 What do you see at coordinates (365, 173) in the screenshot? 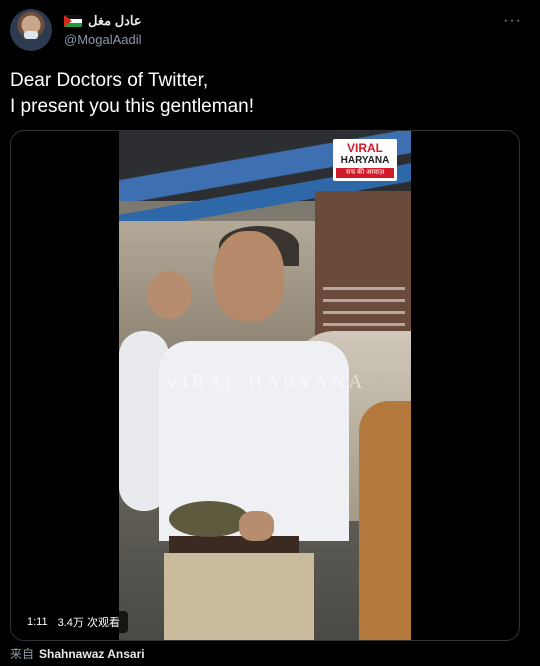
I see `logo-line-3: सच की आवाज़` at bounding box center [365, 173].